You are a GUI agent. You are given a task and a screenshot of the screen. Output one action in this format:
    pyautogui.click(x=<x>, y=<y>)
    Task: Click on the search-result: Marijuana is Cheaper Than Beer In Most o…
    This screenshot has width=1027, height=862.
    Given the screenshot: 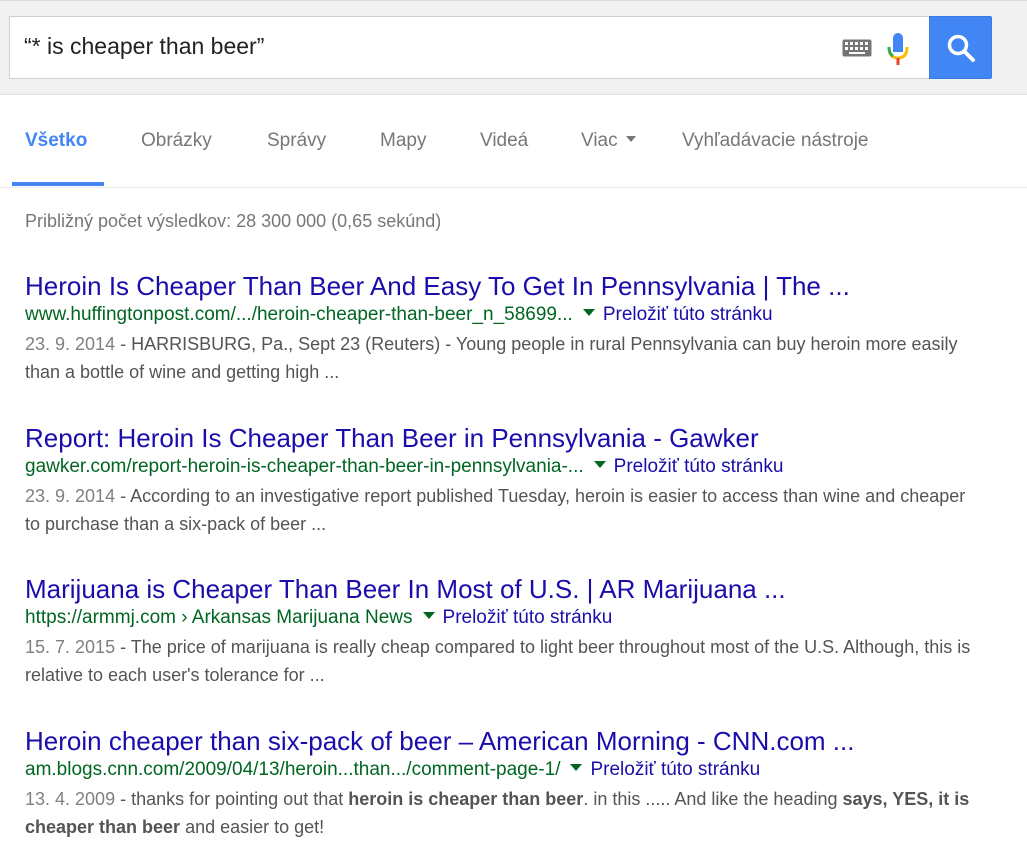 What is the action you would take?
    pyautogui.click(x=505, y=631)
    